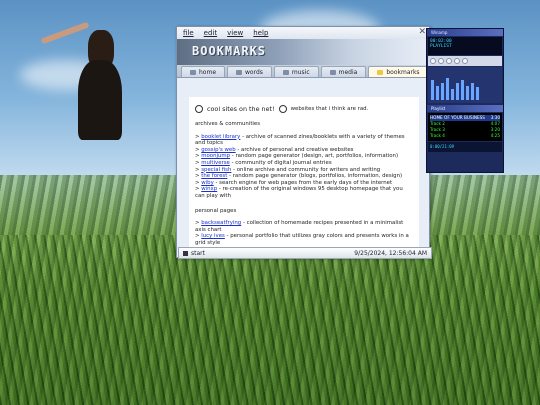 This screenshot has width=540, height=405. What do you see at coordinates (303, 52) in the screenshot?
I see `banner: BOOKMARKS` at bounding box center [303, 52].